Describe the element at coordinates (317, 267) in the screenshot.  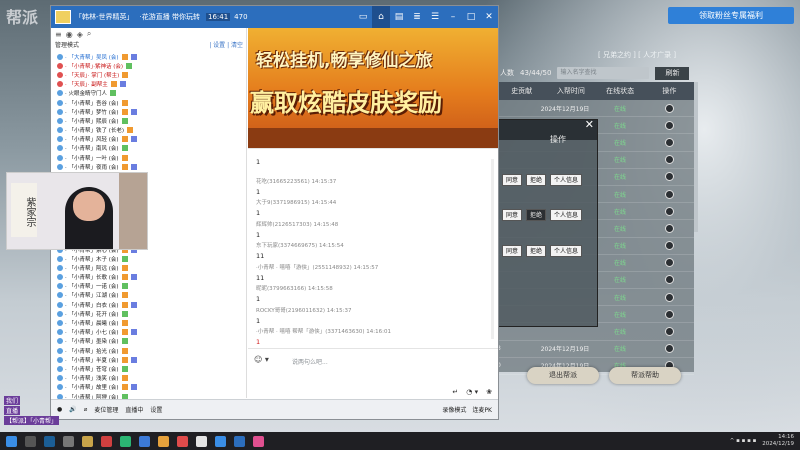
I see `message-sender: ·小青帮 · 嘻嘻「游侠」(2551148932) 14:15:57` at that location.